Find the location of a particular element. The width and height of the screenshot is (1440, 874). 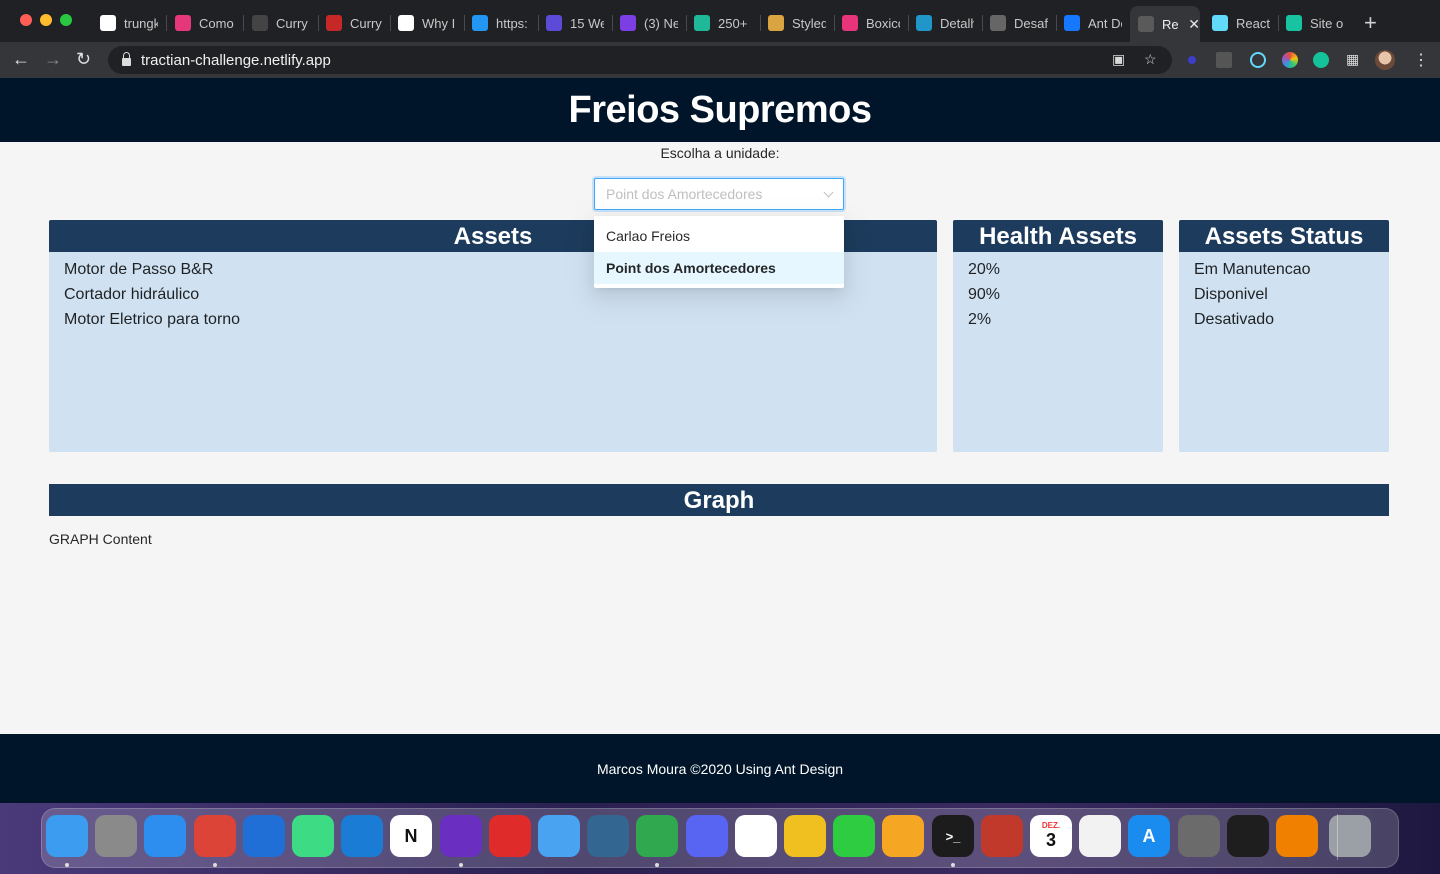

color-picker-icon is located at coordinates (1290, 60).